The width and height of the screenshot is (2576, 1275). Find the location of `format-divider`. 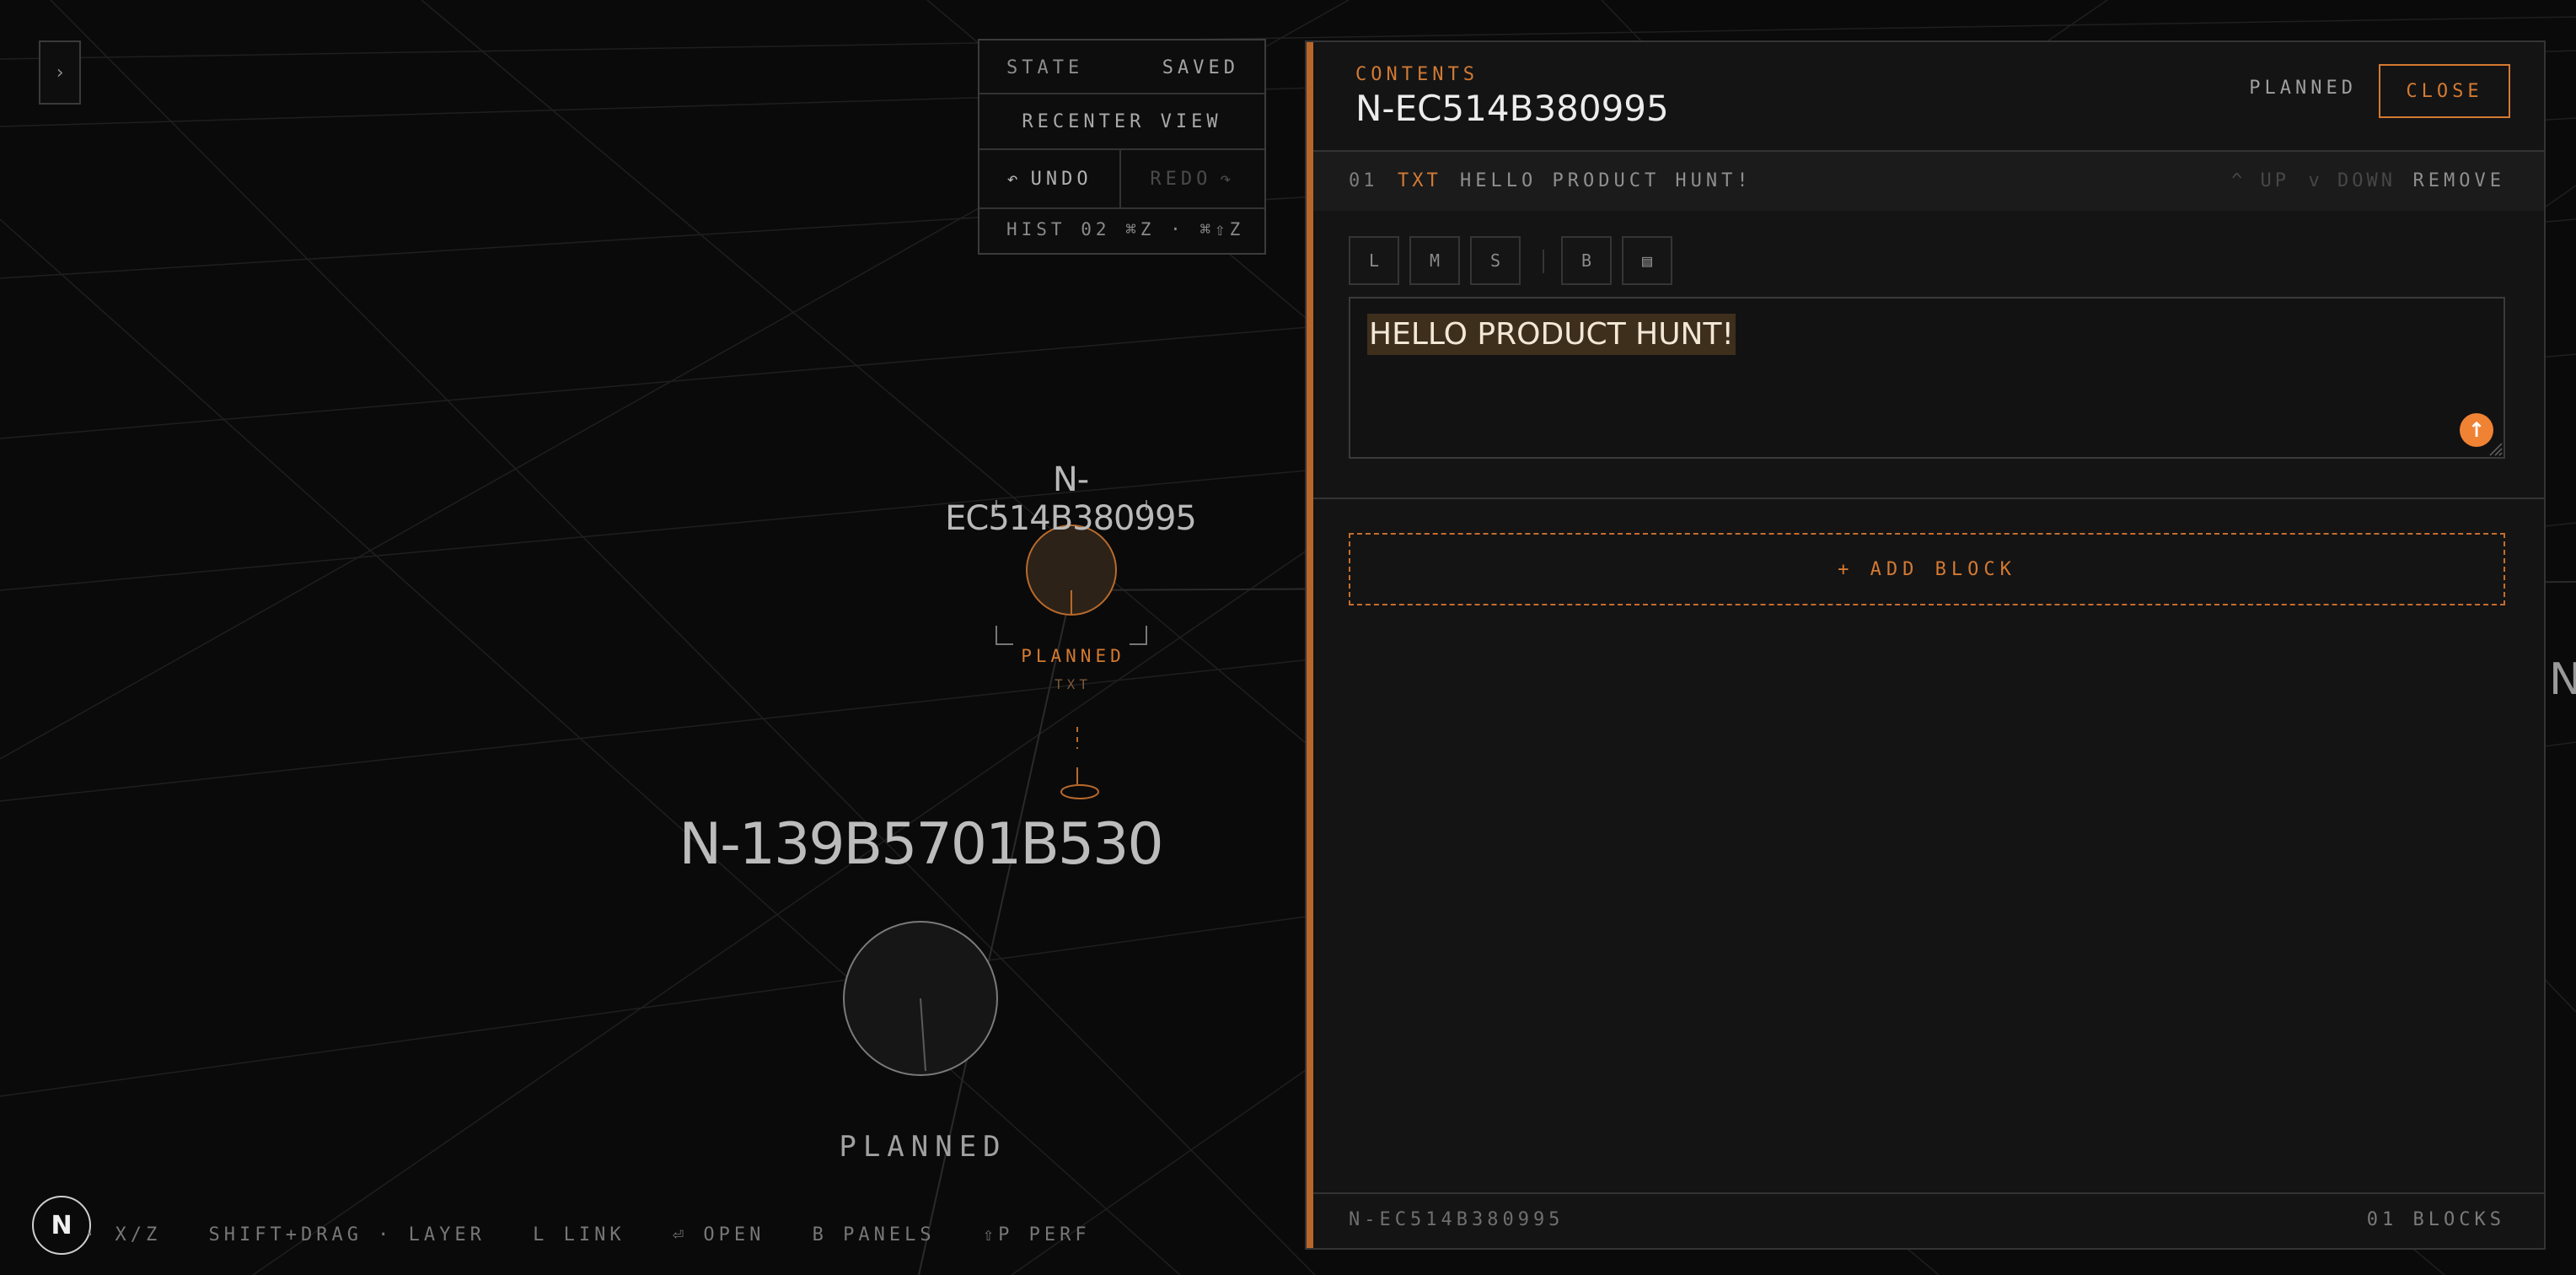

format-divider is located at coordinates (1543, 261).